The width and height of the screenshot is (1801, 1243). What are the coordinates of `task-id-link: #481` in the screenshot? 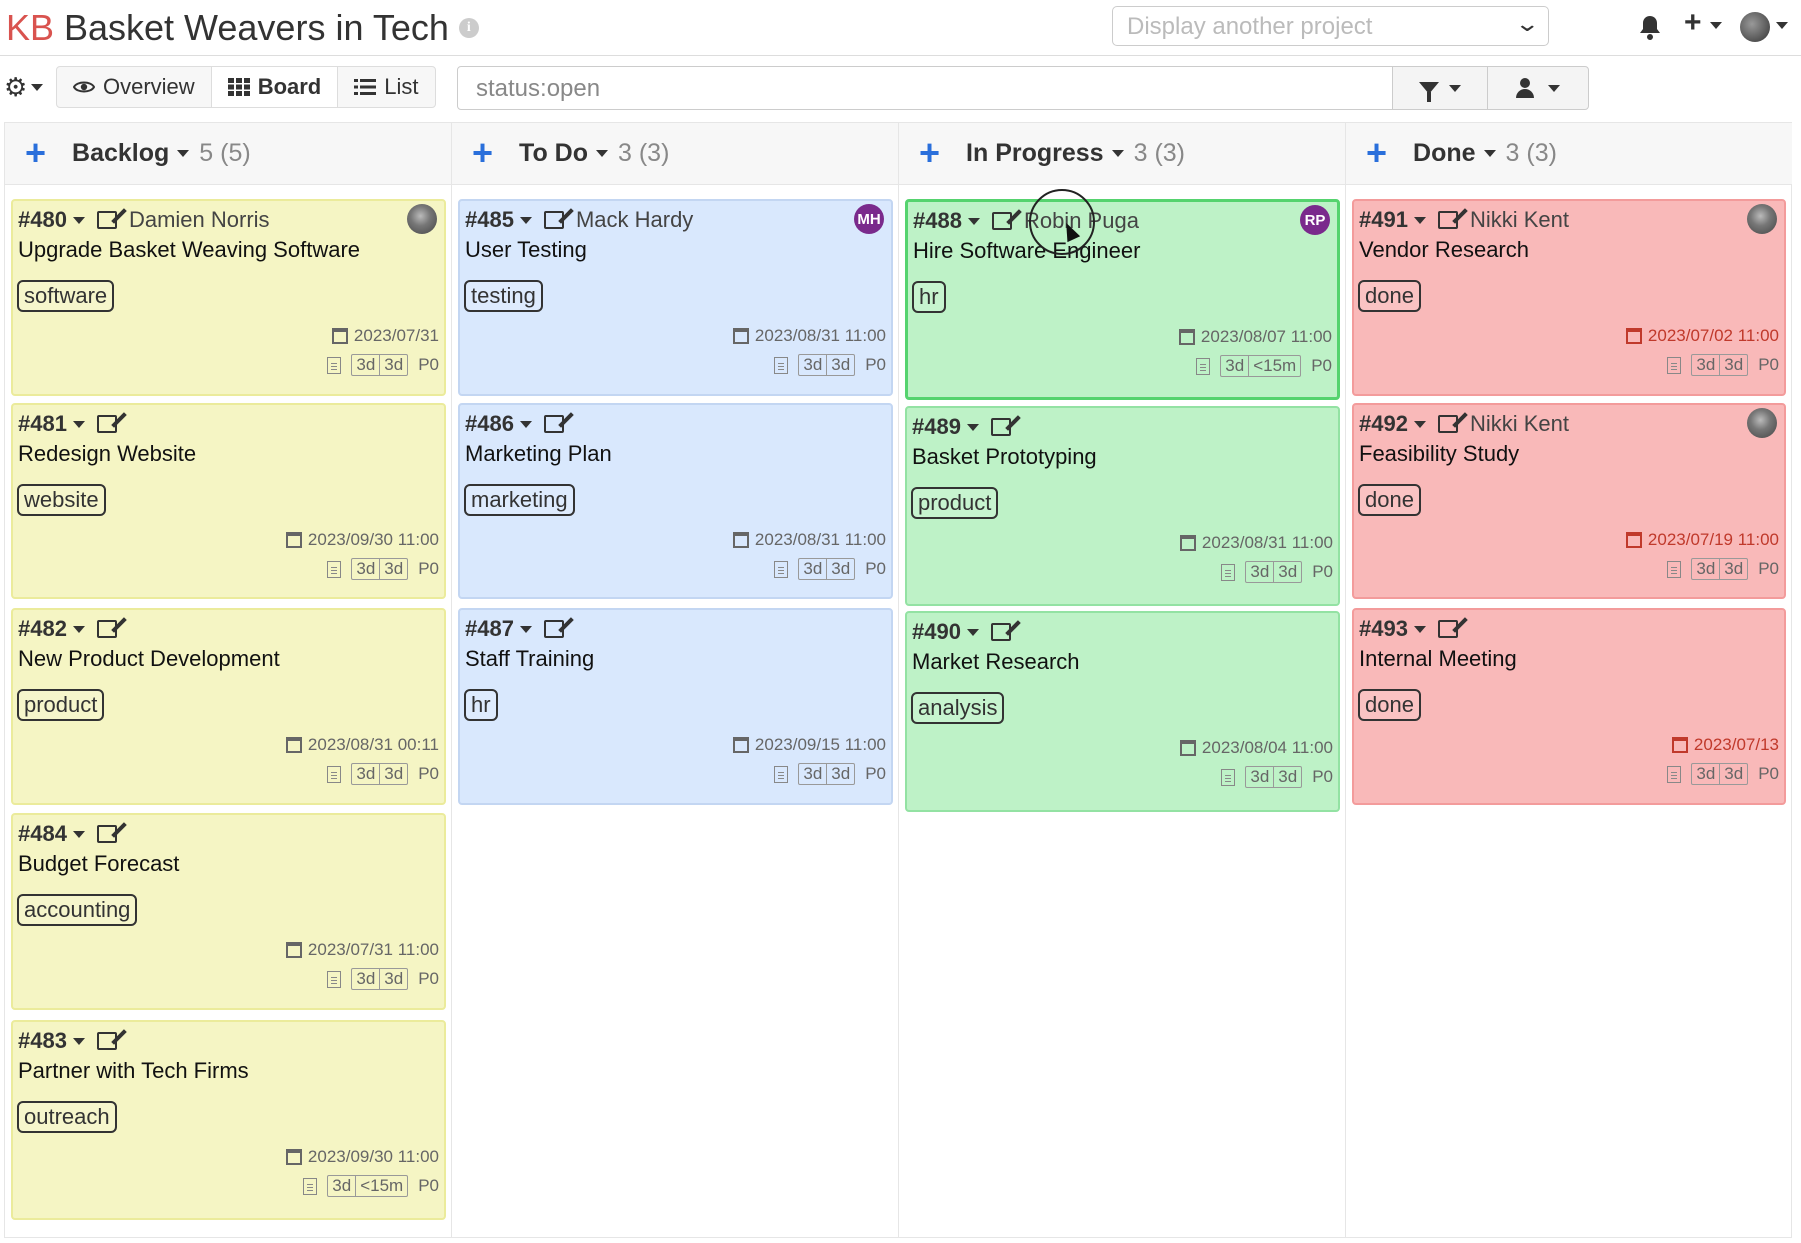 It's located at (42, 424).